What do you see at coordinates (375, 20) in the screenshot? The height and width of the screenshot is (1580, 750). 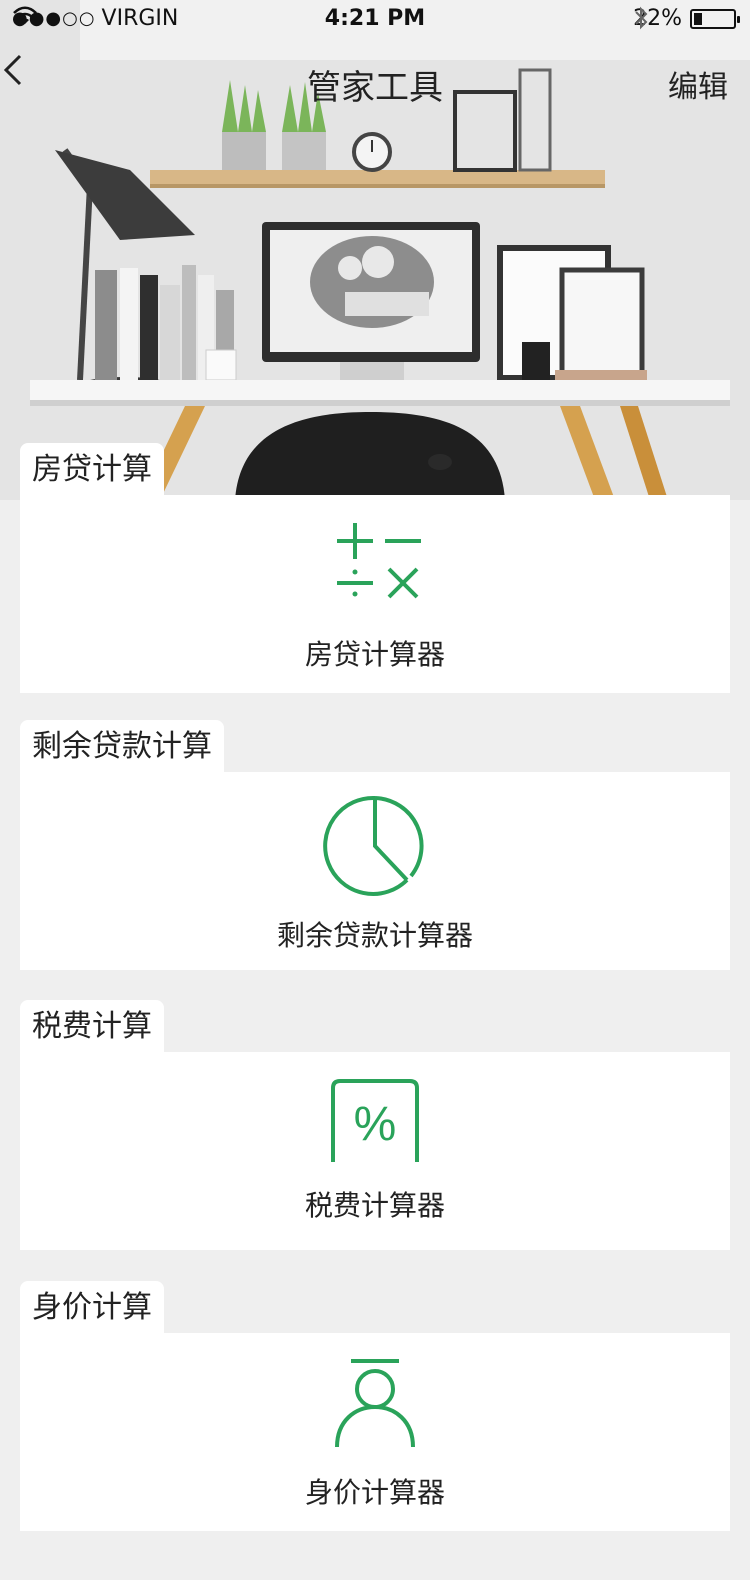 I see `status-bar: ●●●○○ VIRGIN 4:21 PM 22%` at bounding box center [375, 20].